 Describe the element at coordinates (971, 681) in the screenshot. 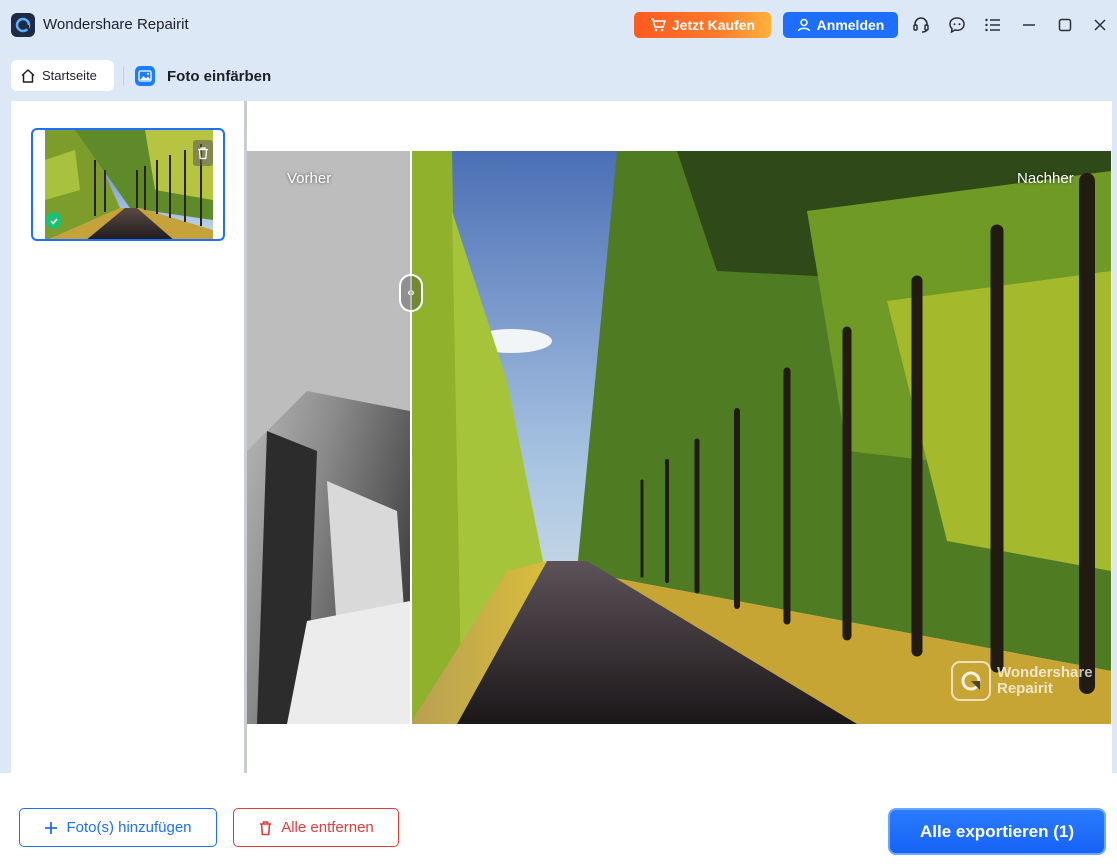

I see `repairit-watermark-icon` at that location.